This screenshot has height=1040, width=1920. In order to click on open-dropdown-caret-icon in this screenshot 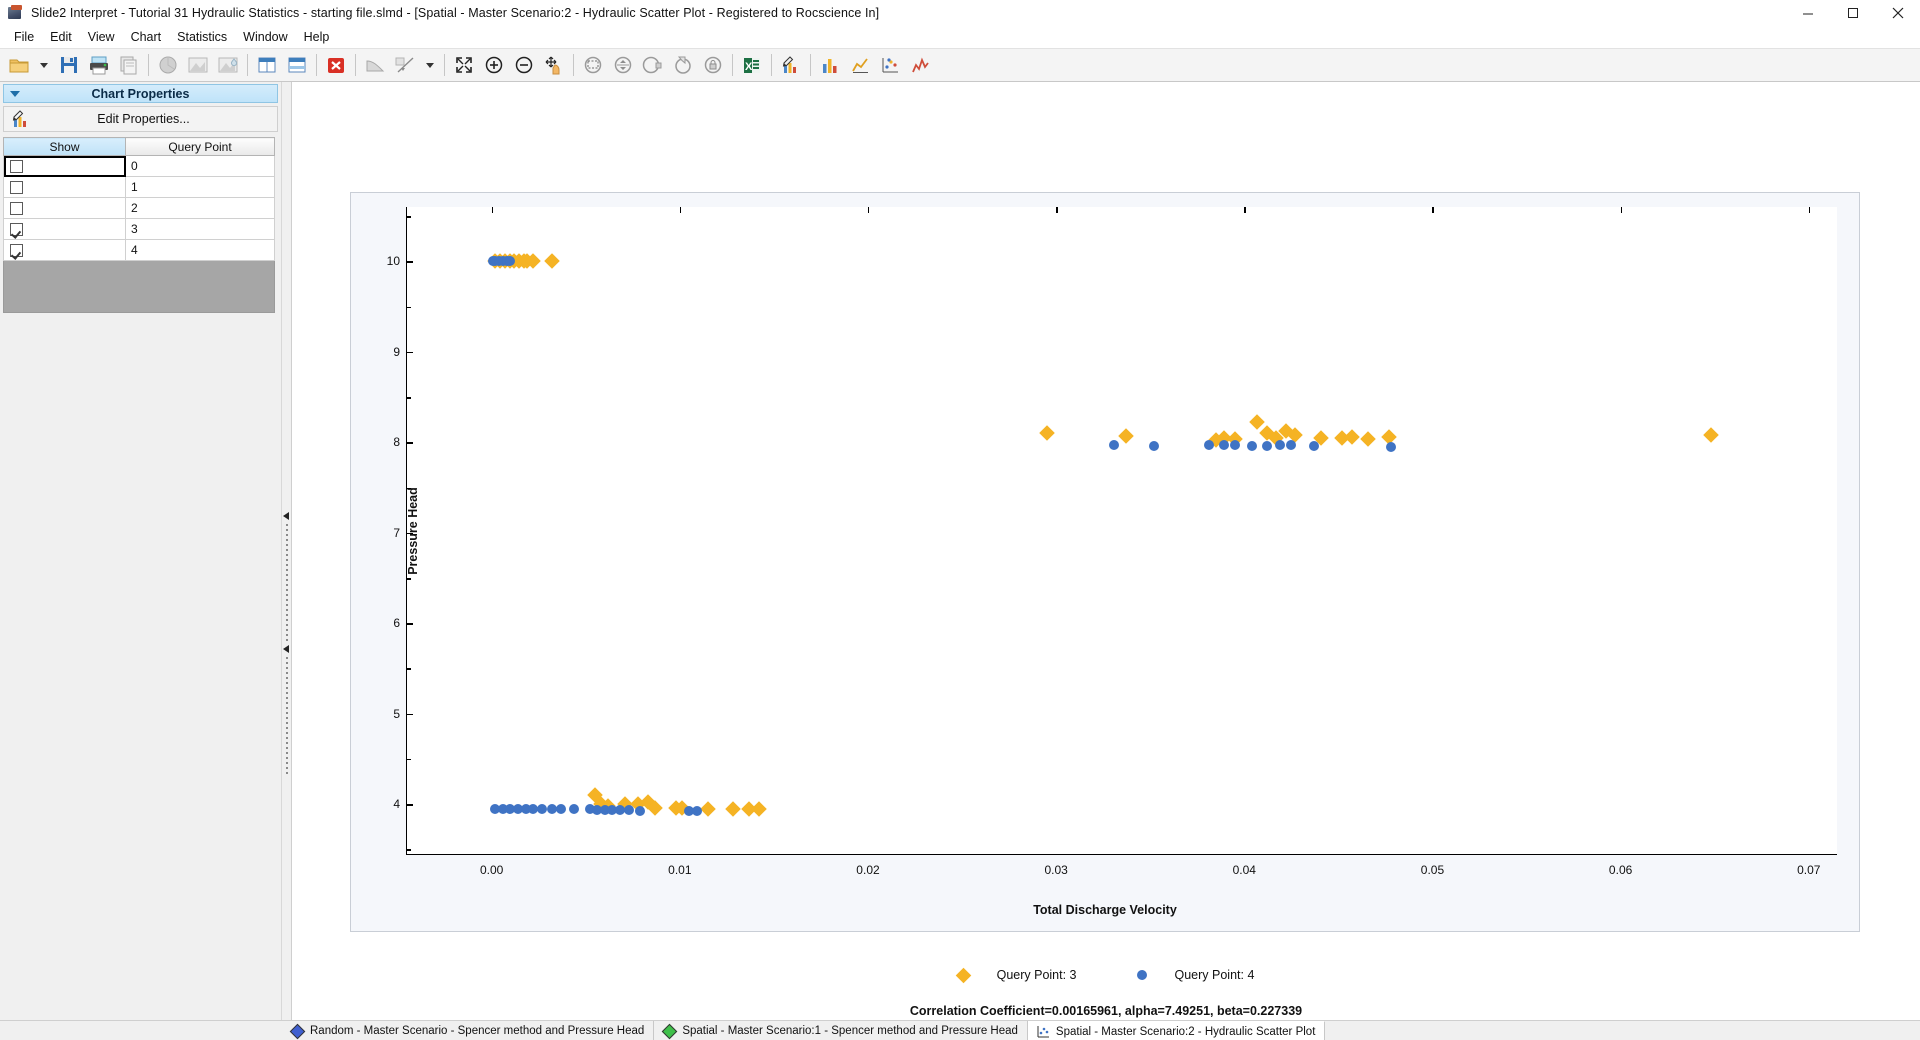, I will do `click(44, 65)`.